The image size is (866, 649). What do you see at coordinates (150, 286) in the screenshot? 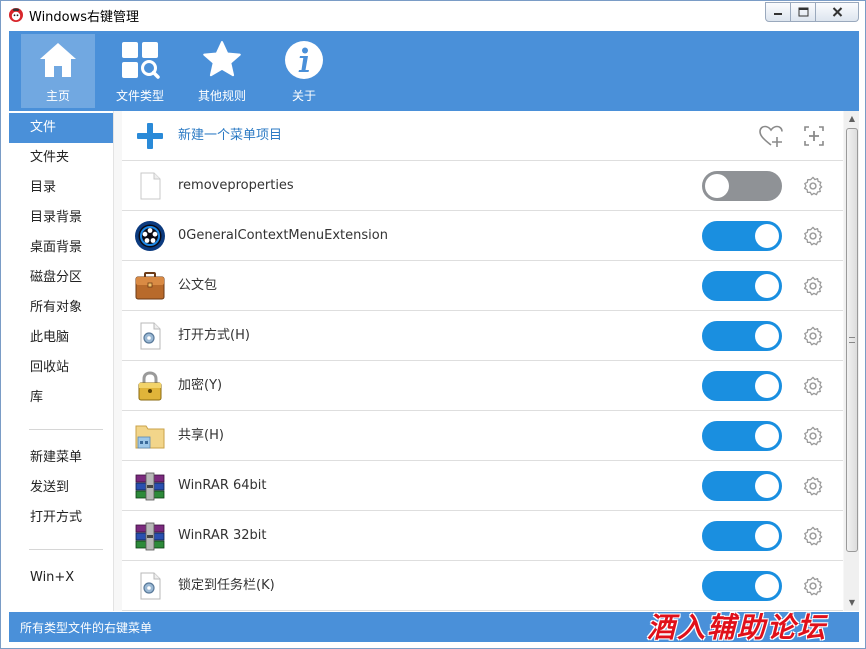
I see `briefcase-icon` at bounding box center [150, 286].